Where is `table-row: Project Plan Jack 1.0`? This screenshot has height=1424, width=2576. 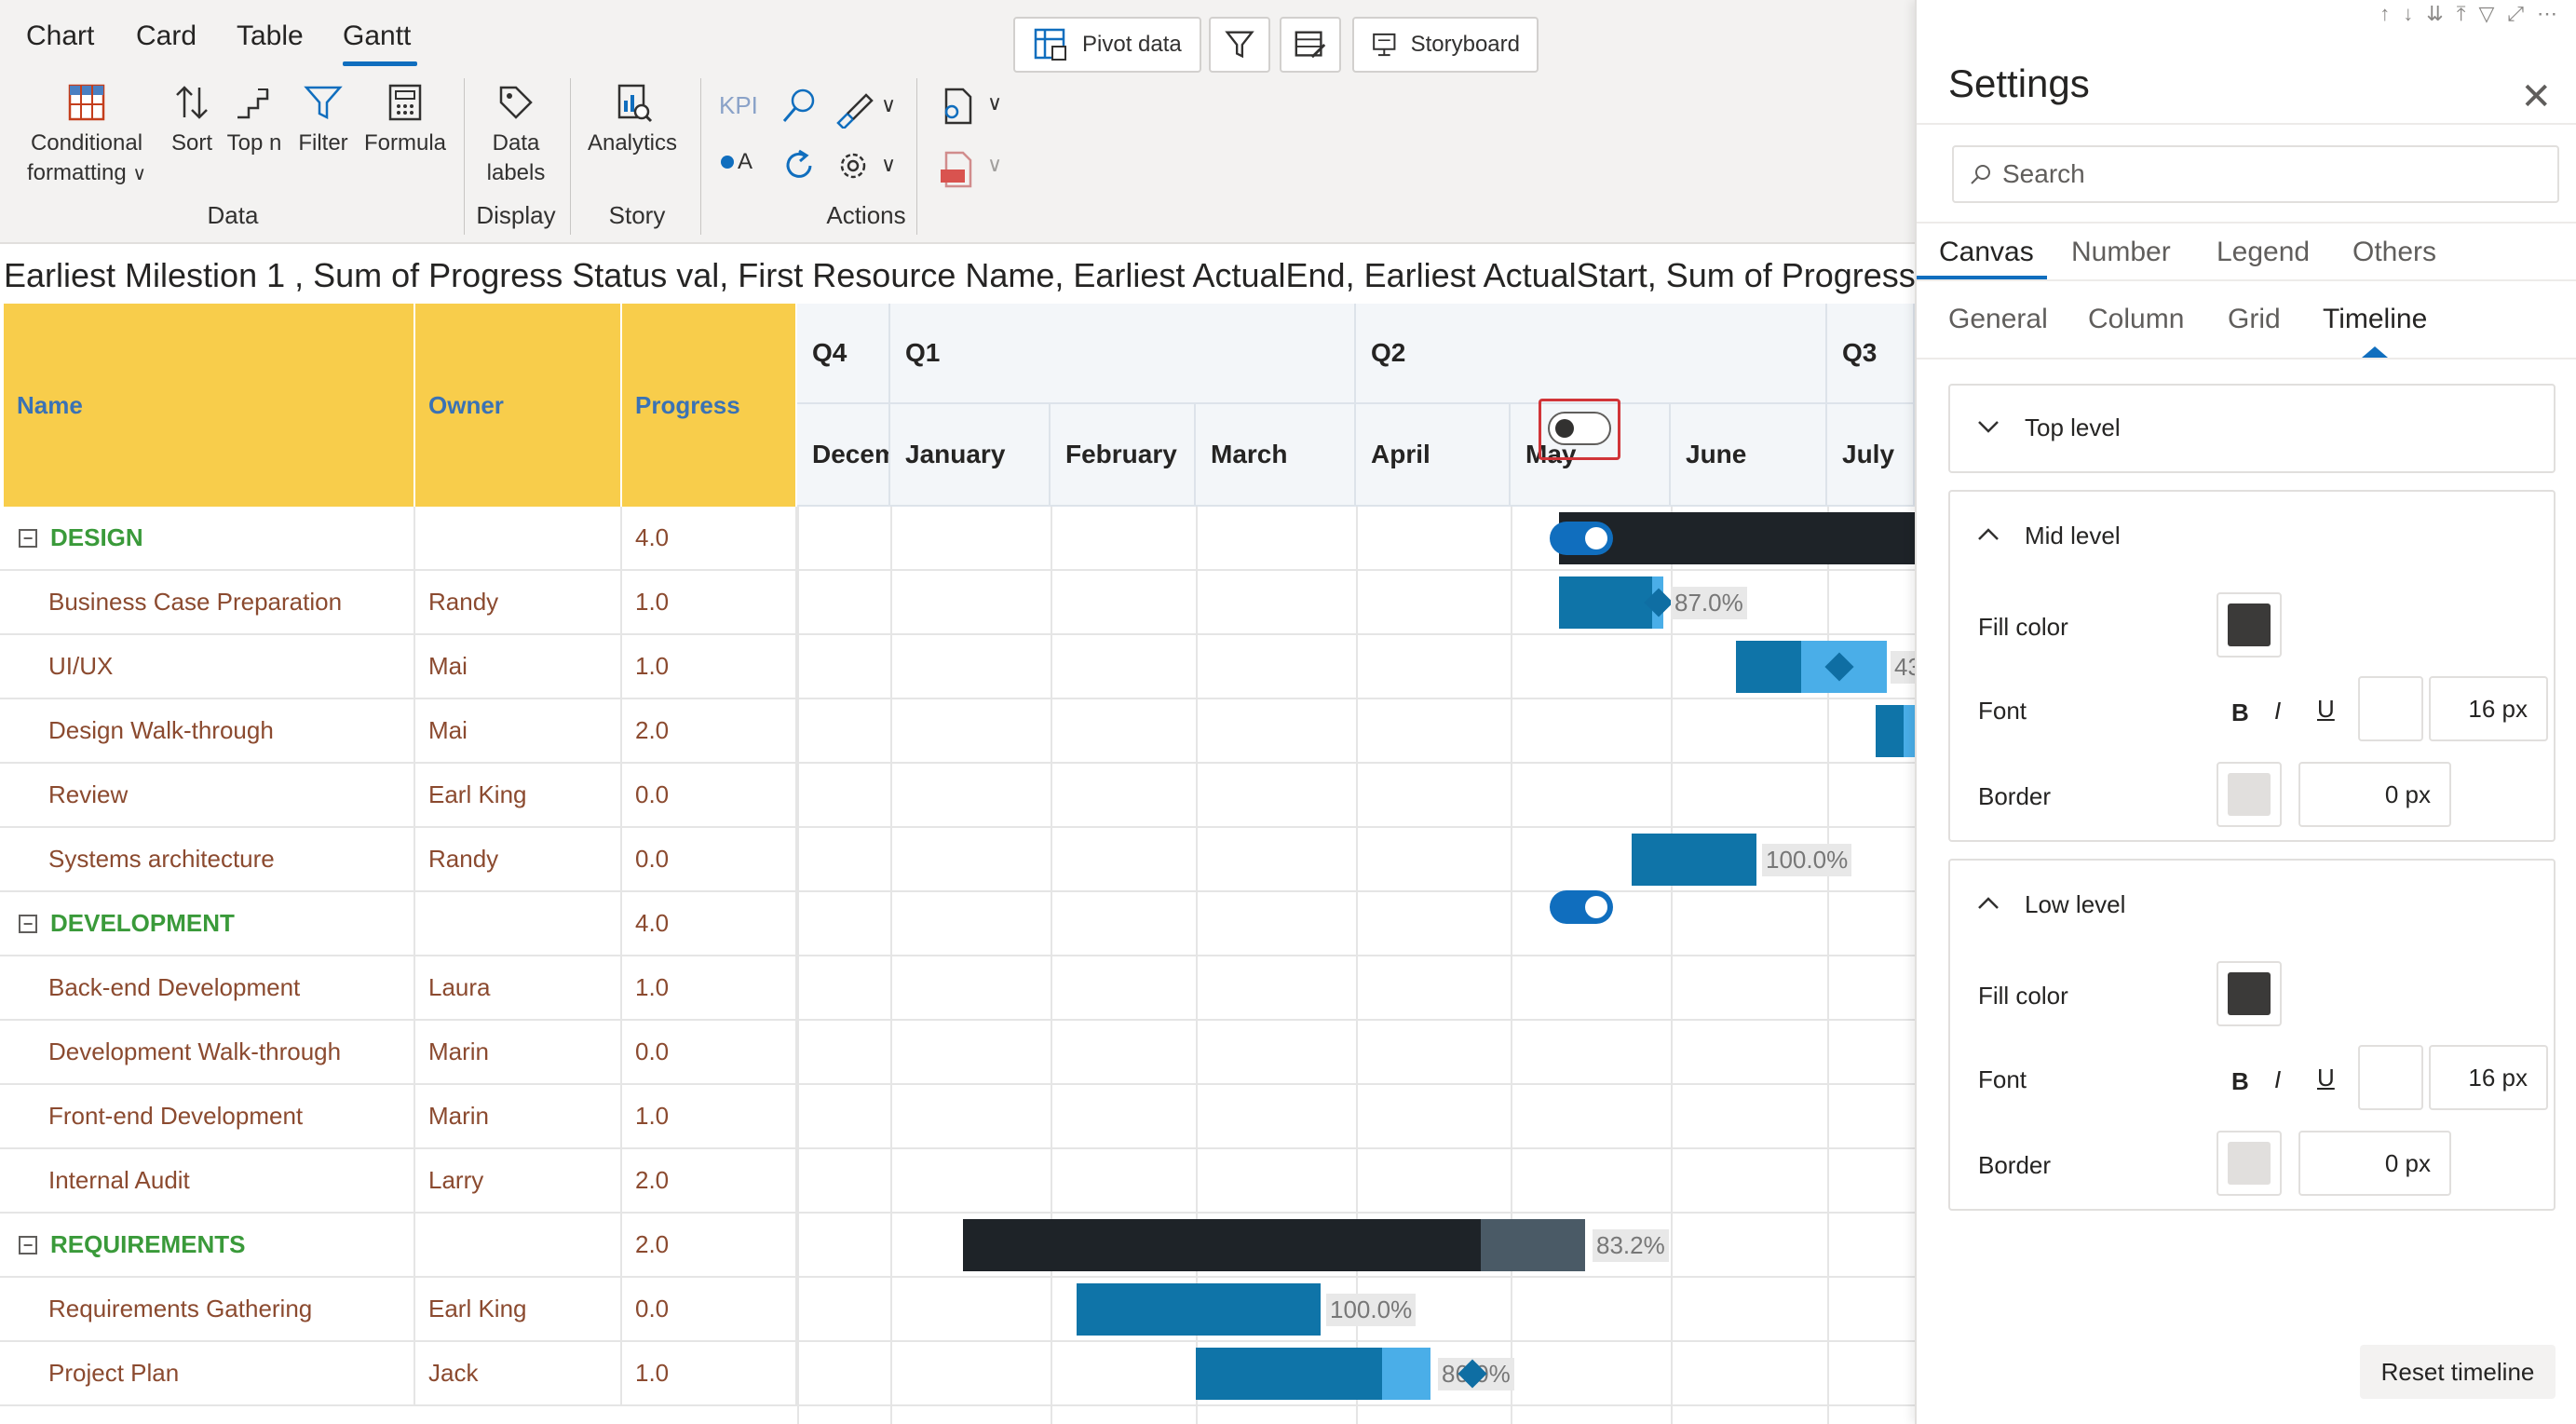 table-row: Project Plan Jack 1.0 is located at coordinates (957, 1374).